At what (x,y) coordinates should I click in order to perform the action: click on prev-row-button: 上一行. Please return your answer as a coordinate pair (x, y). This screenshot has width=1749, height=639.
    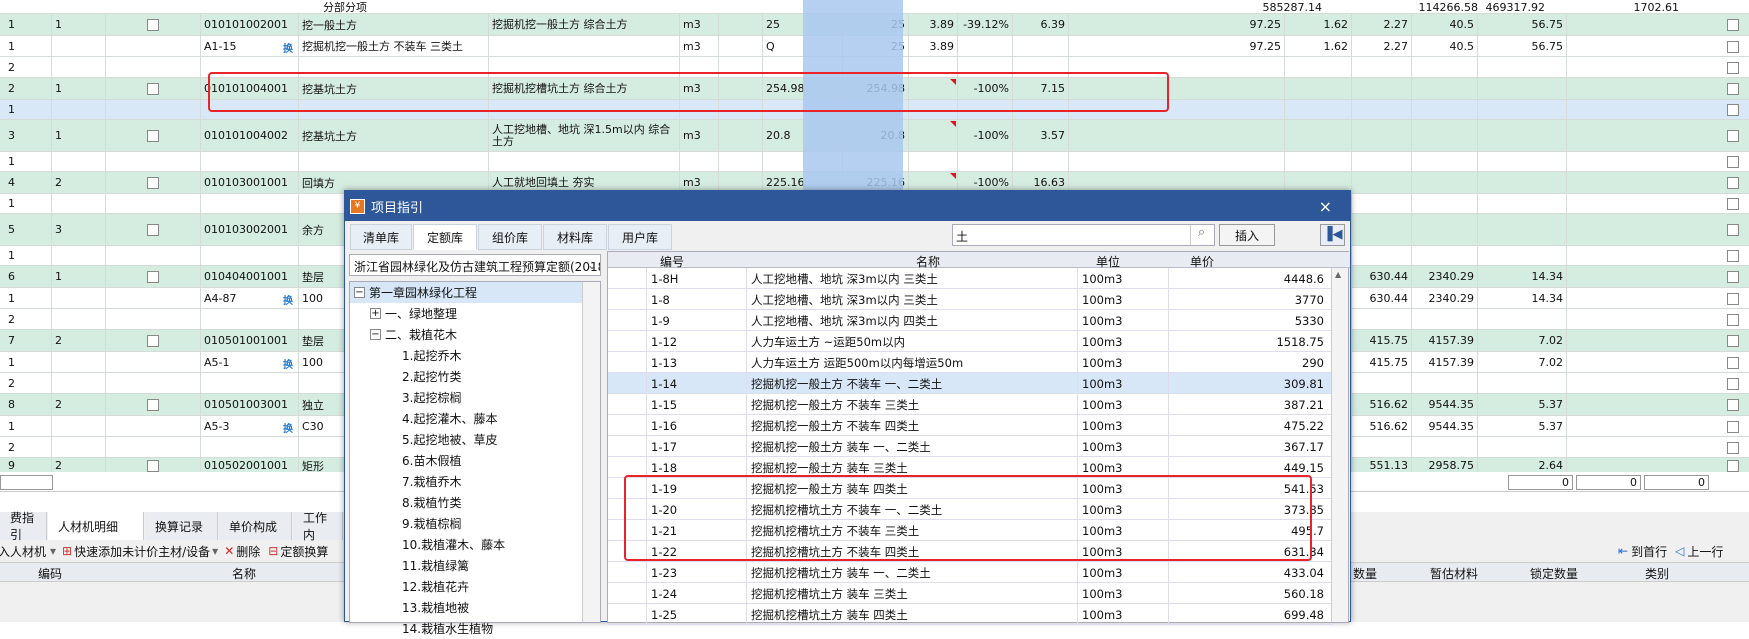
    Looking at the image, I should click on (1705, 551).